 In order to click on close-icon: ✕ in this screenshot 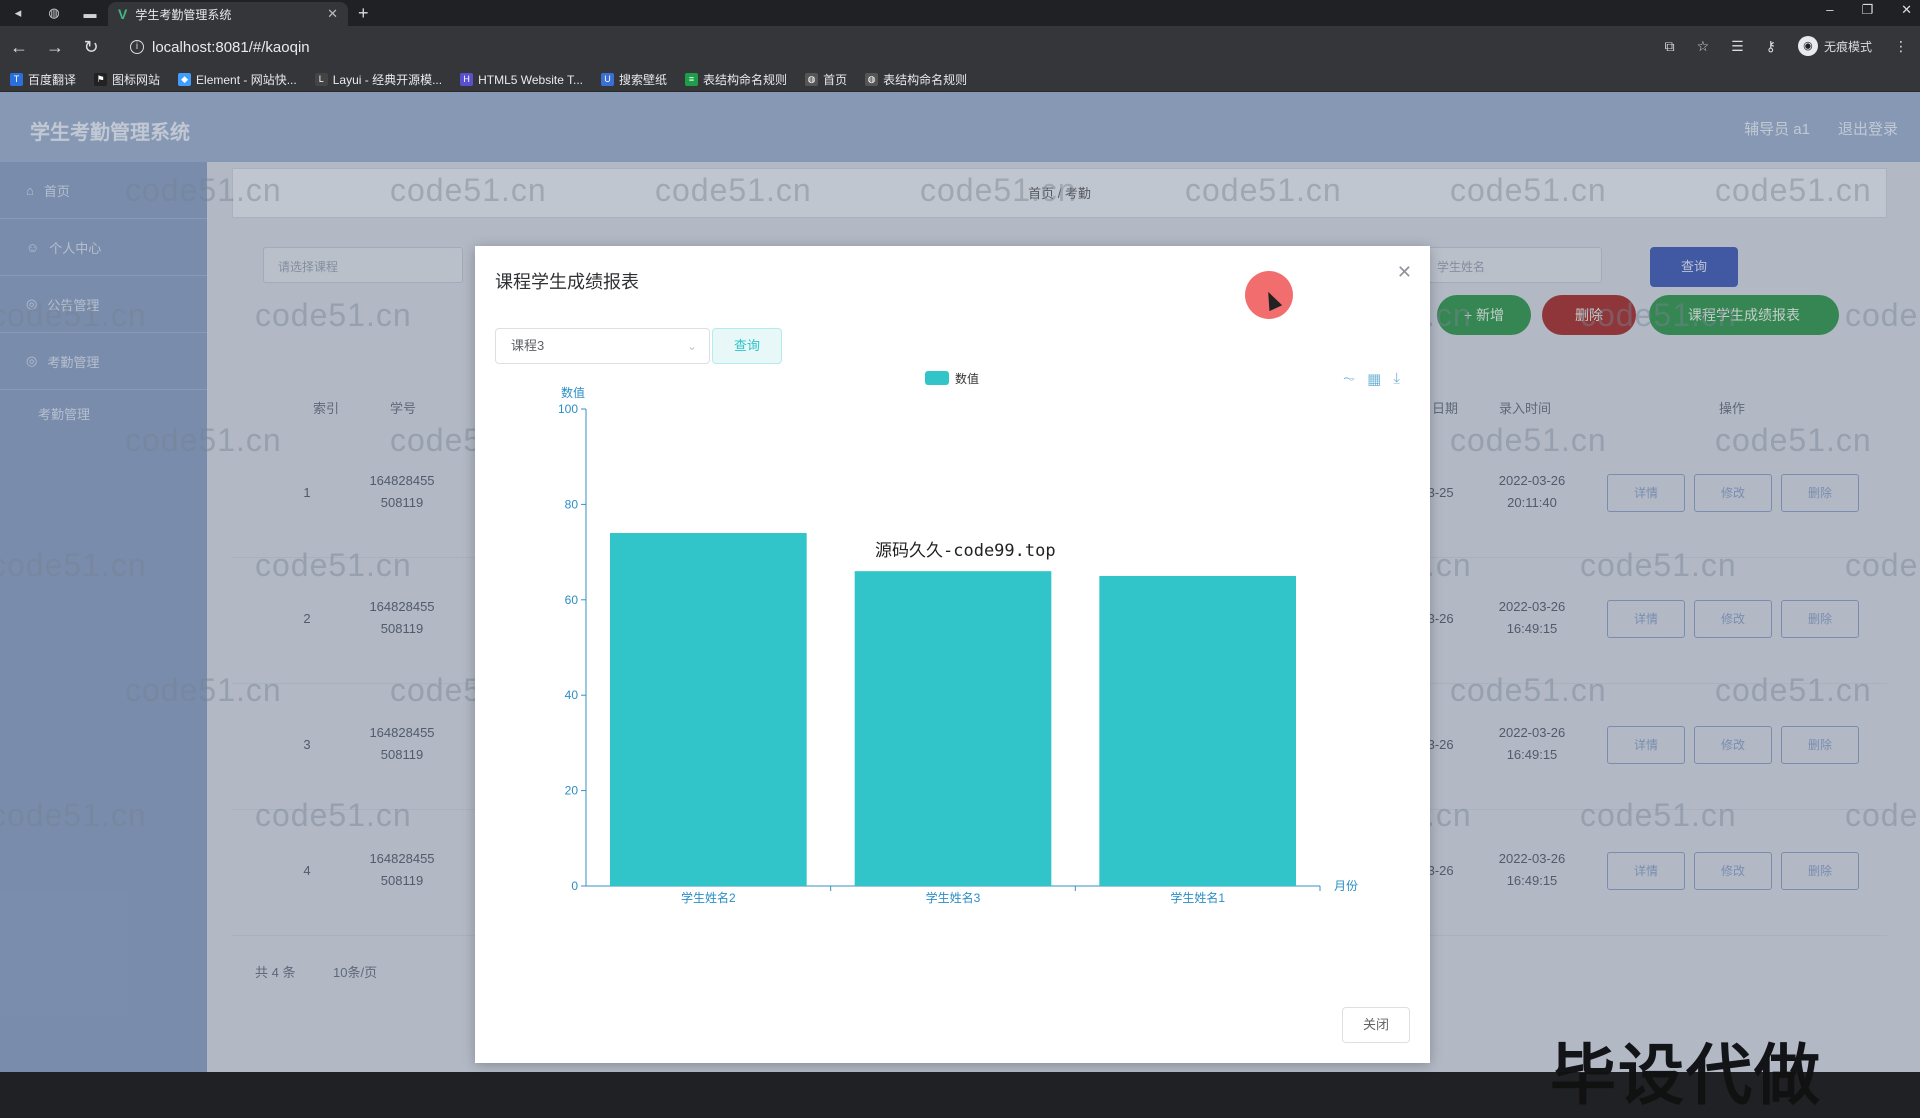, I will do `click(1404, 272)`.